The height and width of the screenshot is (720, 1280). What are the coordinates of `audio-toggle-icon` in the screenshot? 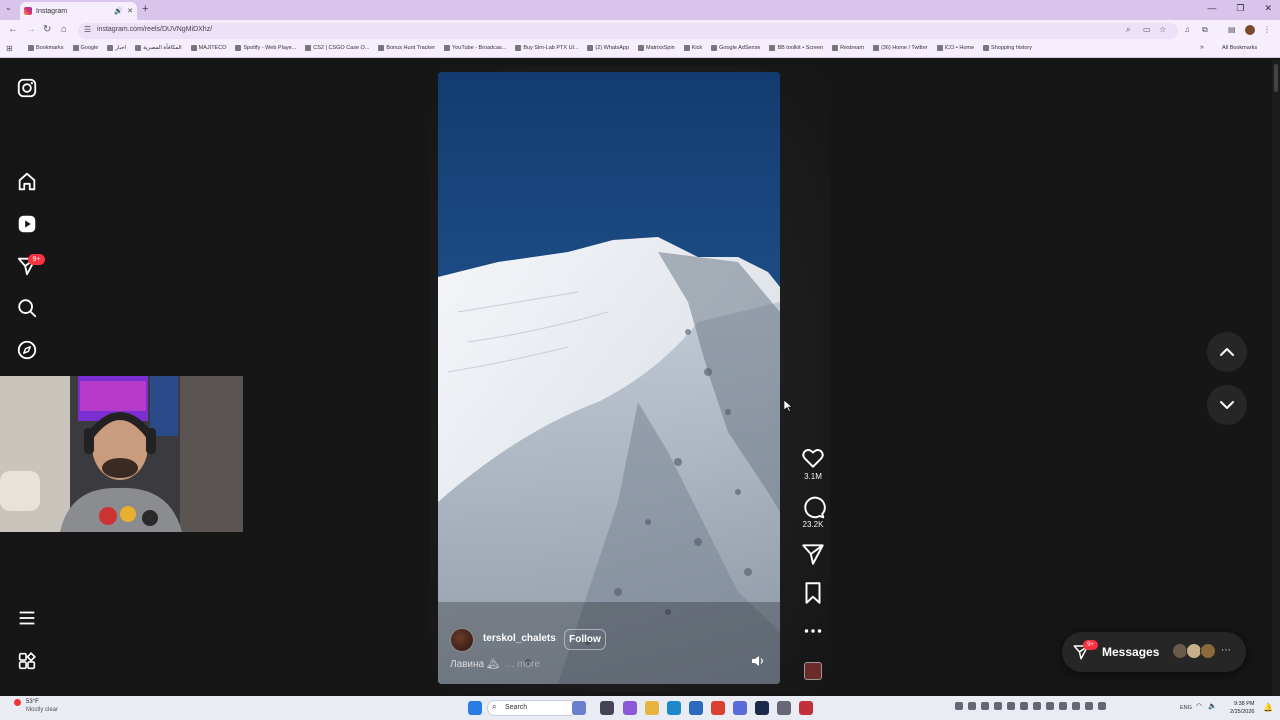 It's located at (758, 661).